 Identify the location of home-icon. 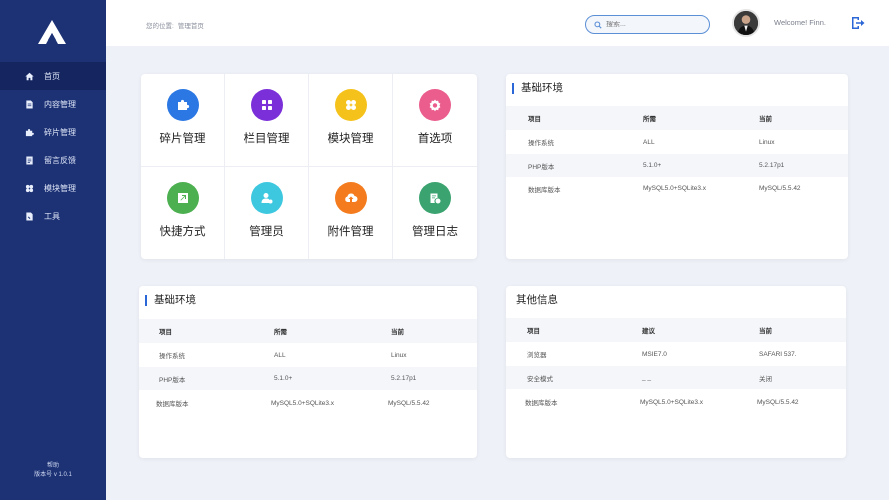
(29, 76).